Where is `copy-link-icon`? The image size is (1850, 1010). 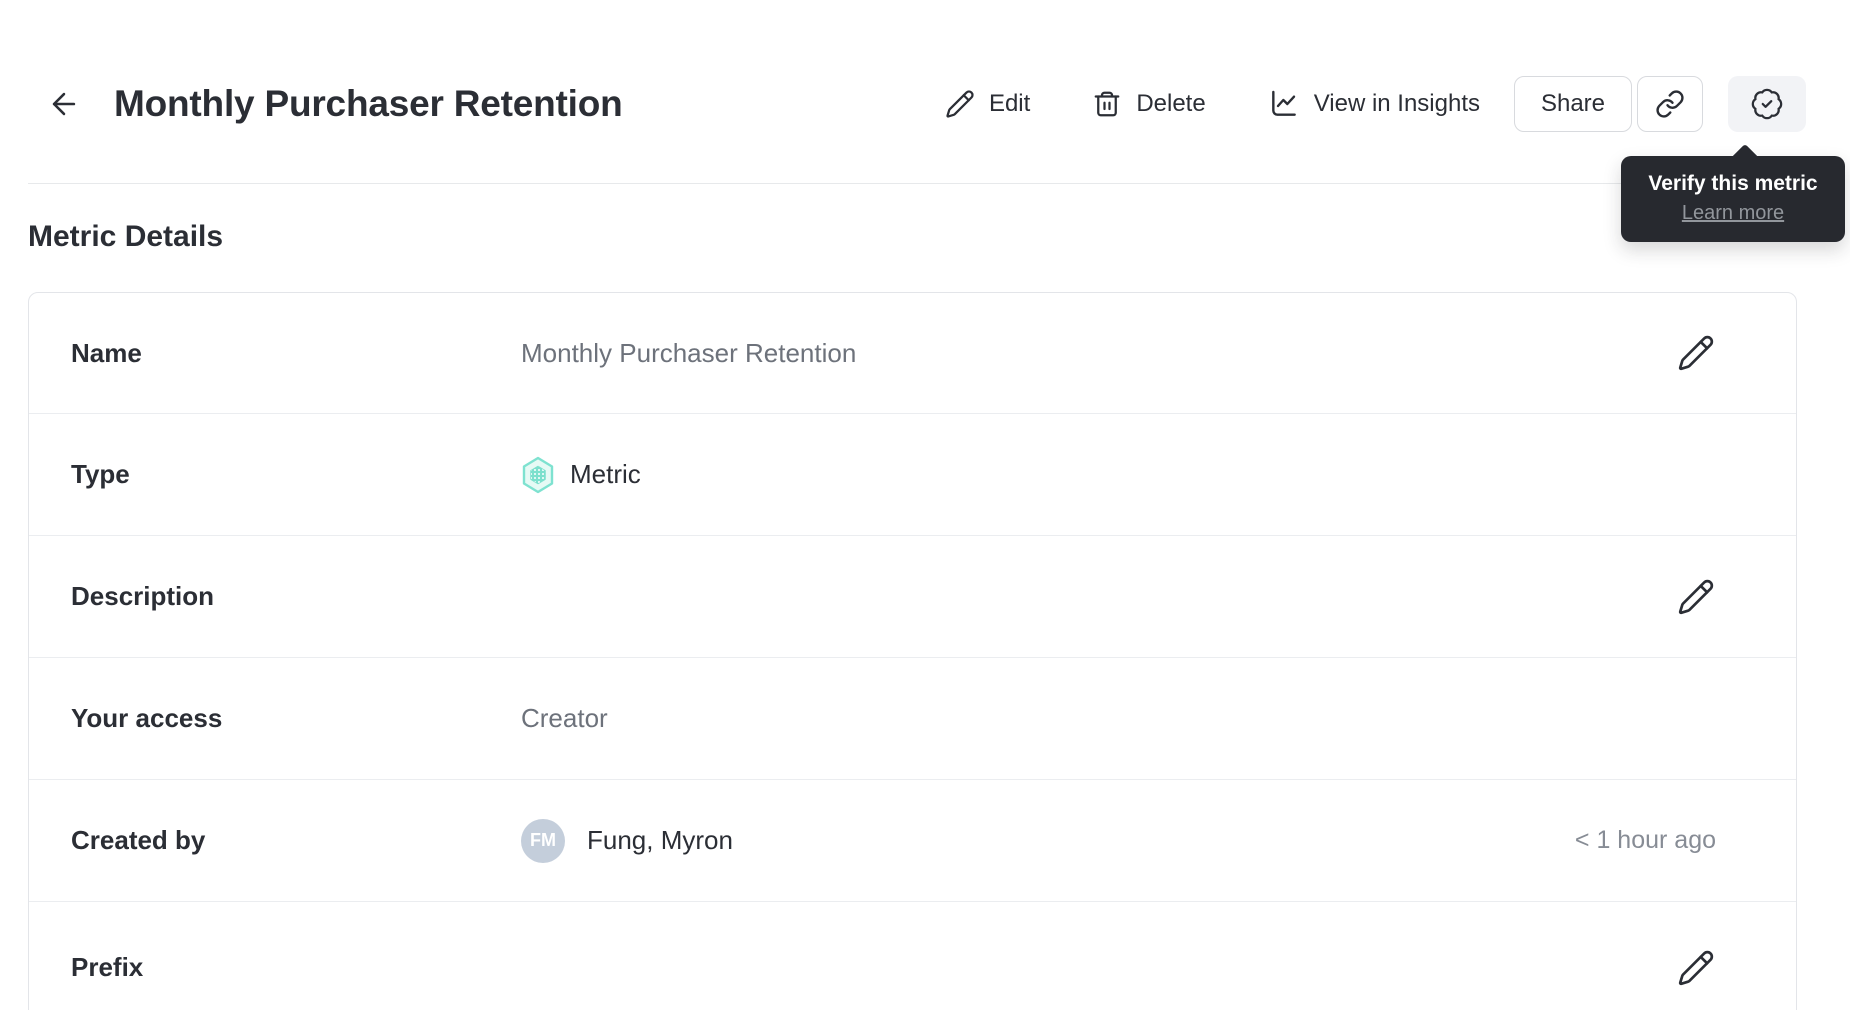 copy-link-icon is located at coordinates (1670, 104).